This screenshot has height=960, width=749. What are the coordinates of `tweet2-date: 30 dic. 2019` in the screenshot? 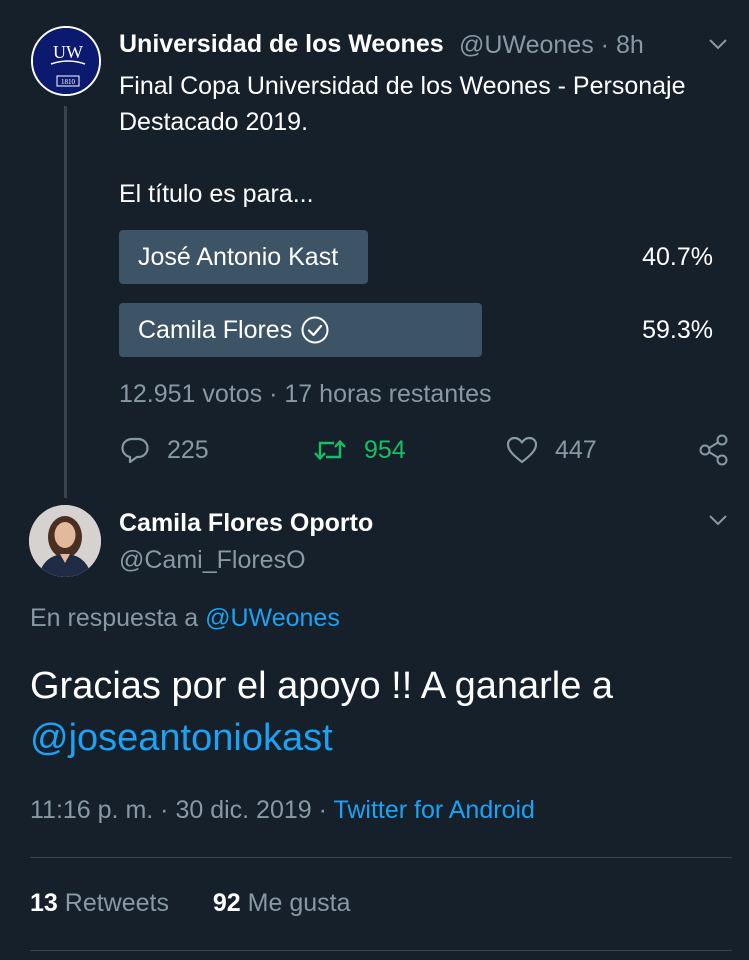 It's located at (243, 810).